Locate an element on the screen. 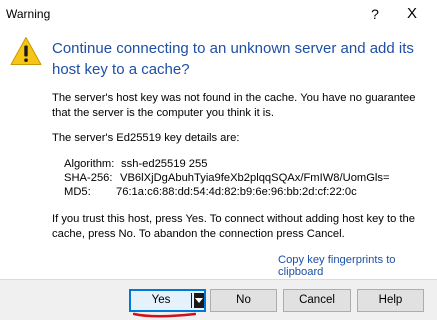  md5-label: MD5: is located at coordinates (77, 192).